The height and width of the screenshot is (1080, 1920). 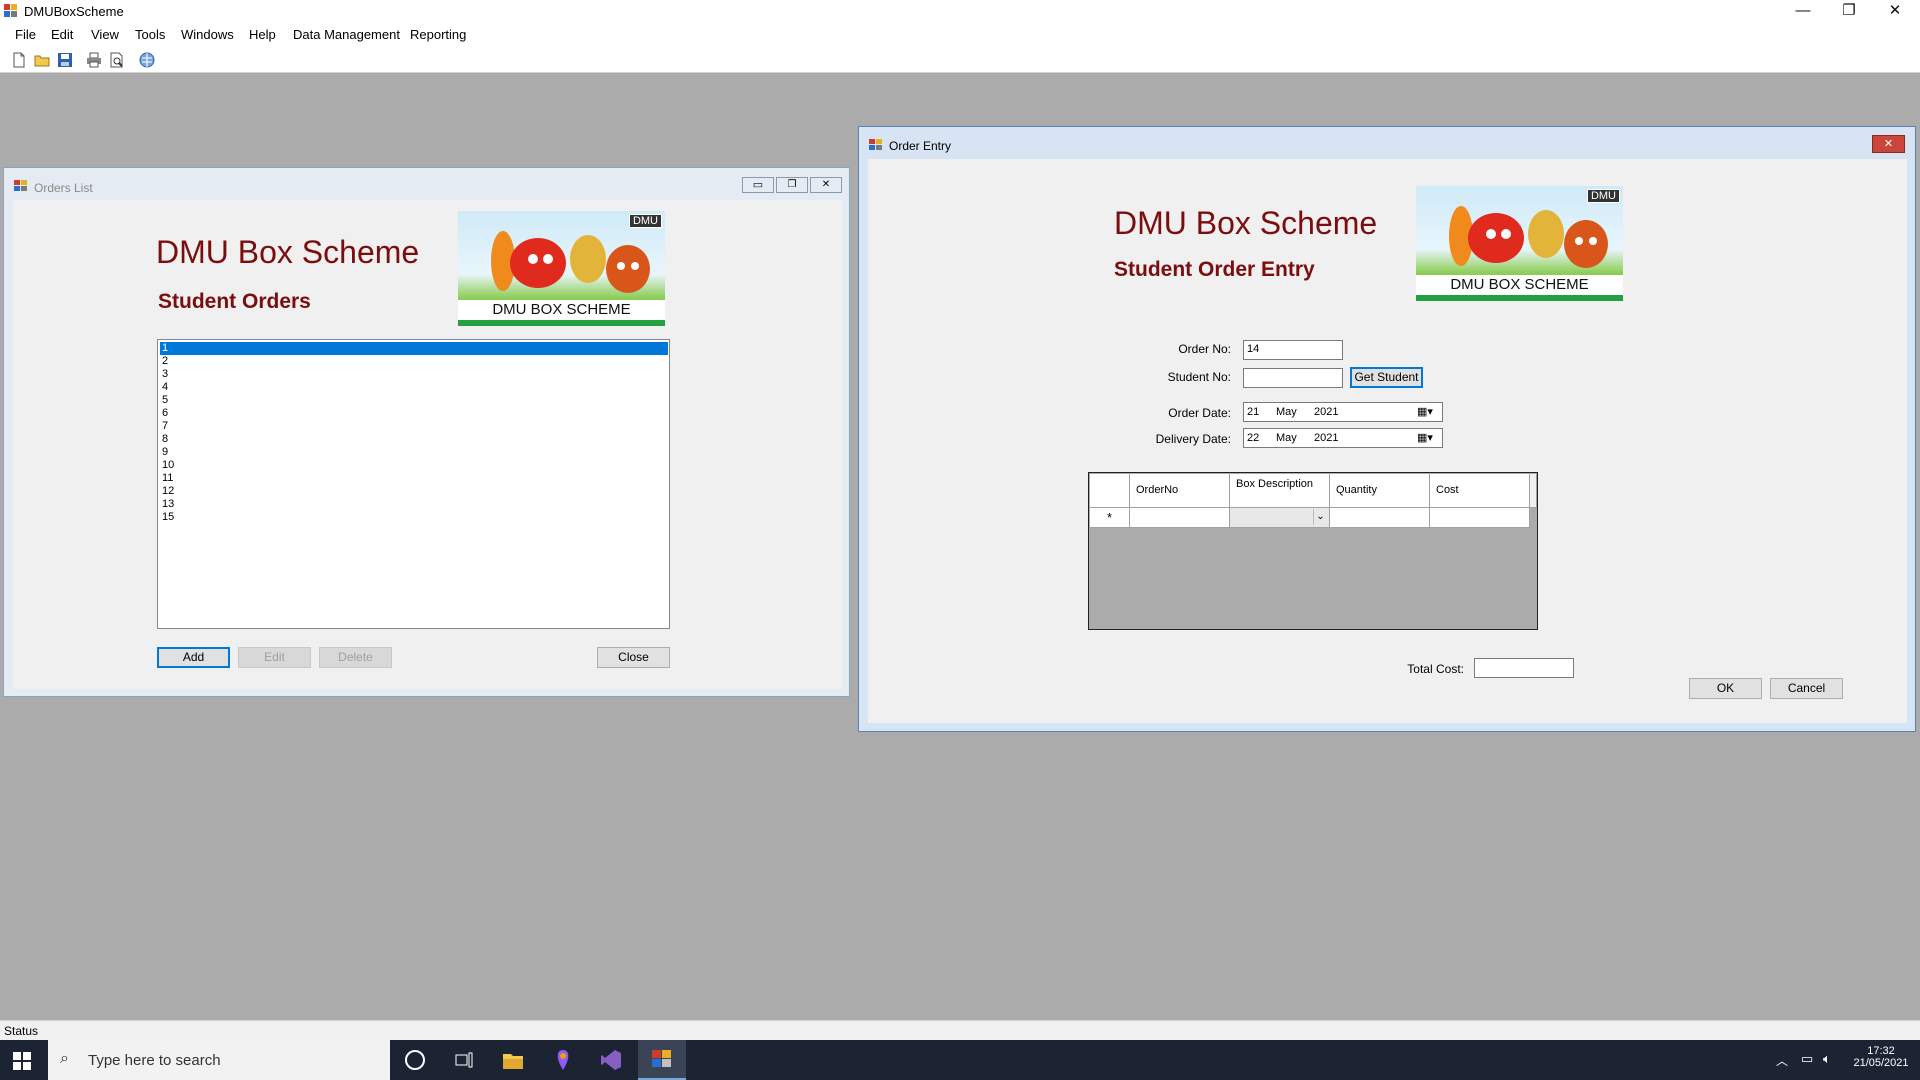 What do you see at coordinates (1480, 491) in the screenshot?
I see `grid-header-cost: Cost` at bounding box center [1480, 491].